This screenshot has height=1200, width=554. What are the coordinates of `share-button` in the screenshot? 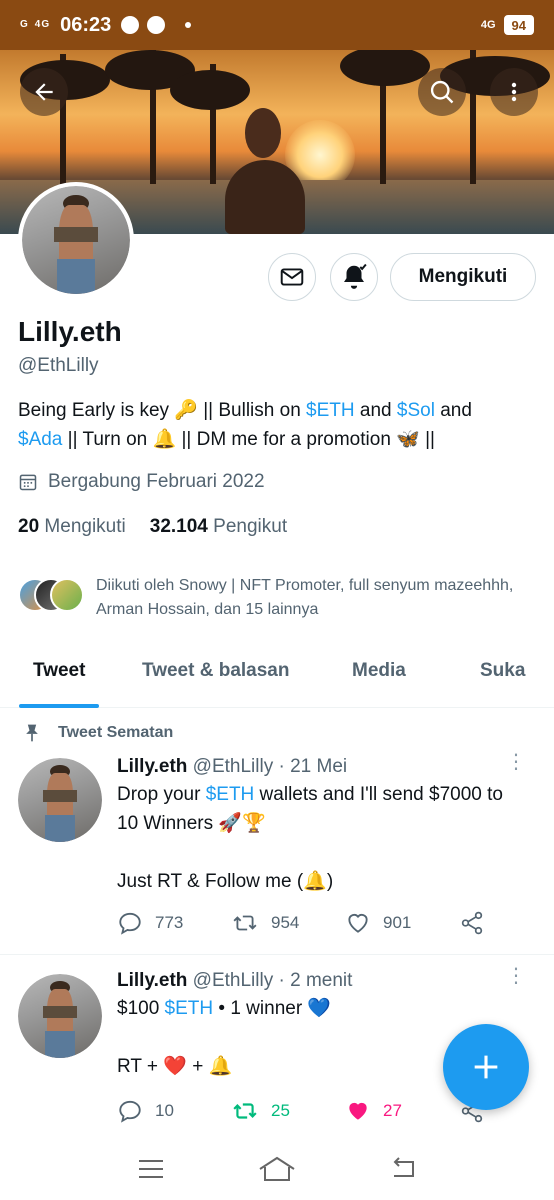 It's located at (472, 923).